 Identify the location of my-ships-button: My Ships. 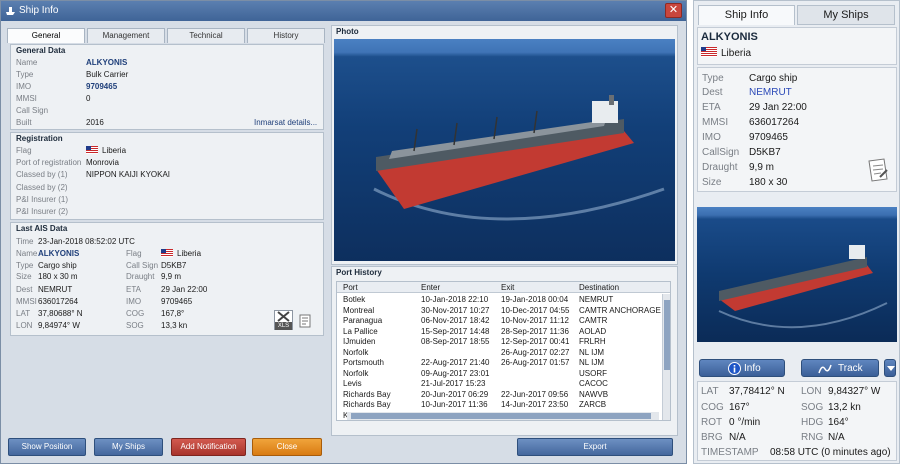
(128, 447).